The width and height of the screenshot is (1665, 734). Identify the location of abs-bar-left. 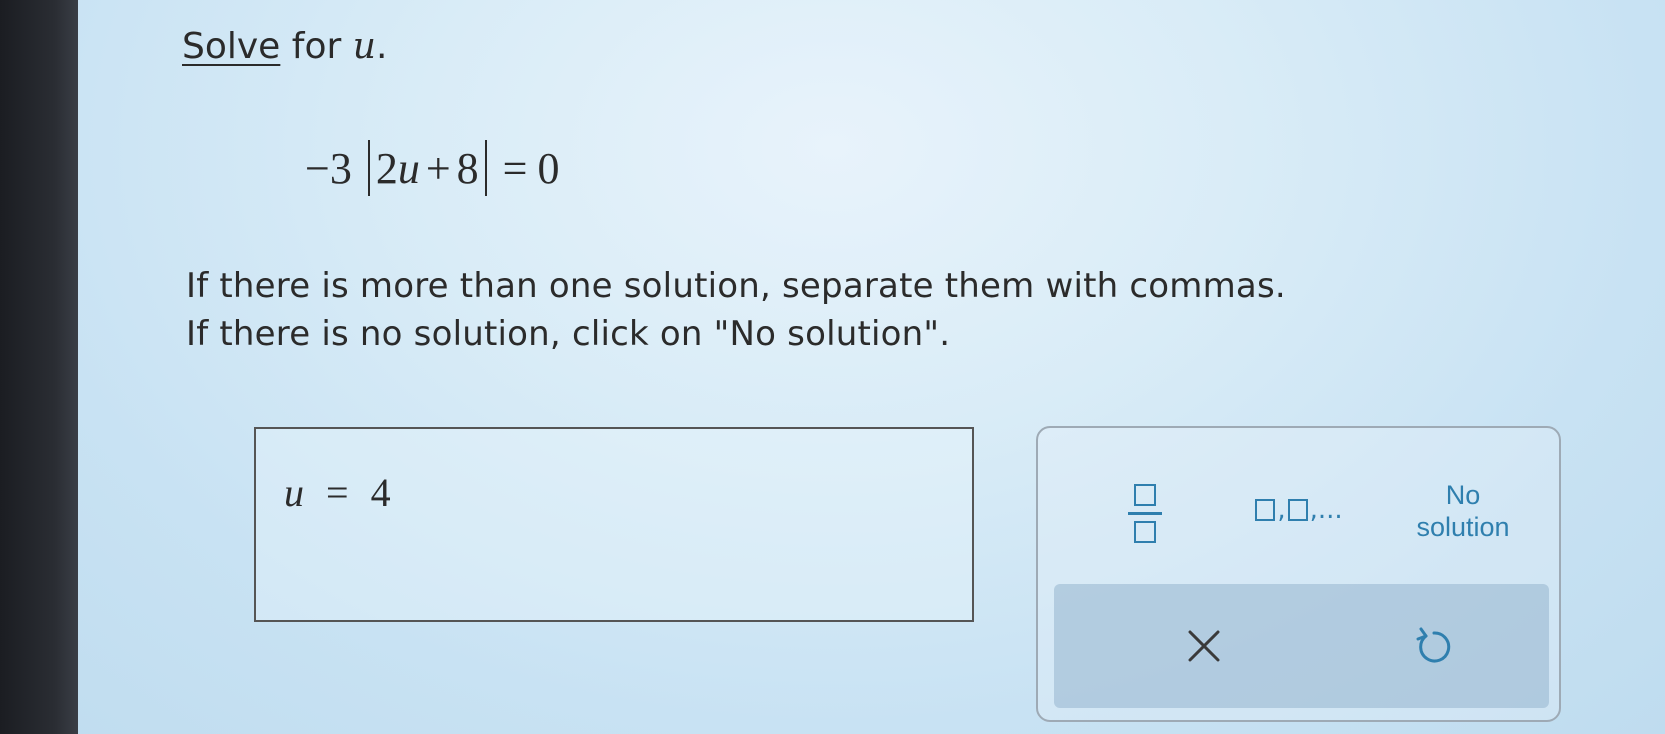
(368, 168).